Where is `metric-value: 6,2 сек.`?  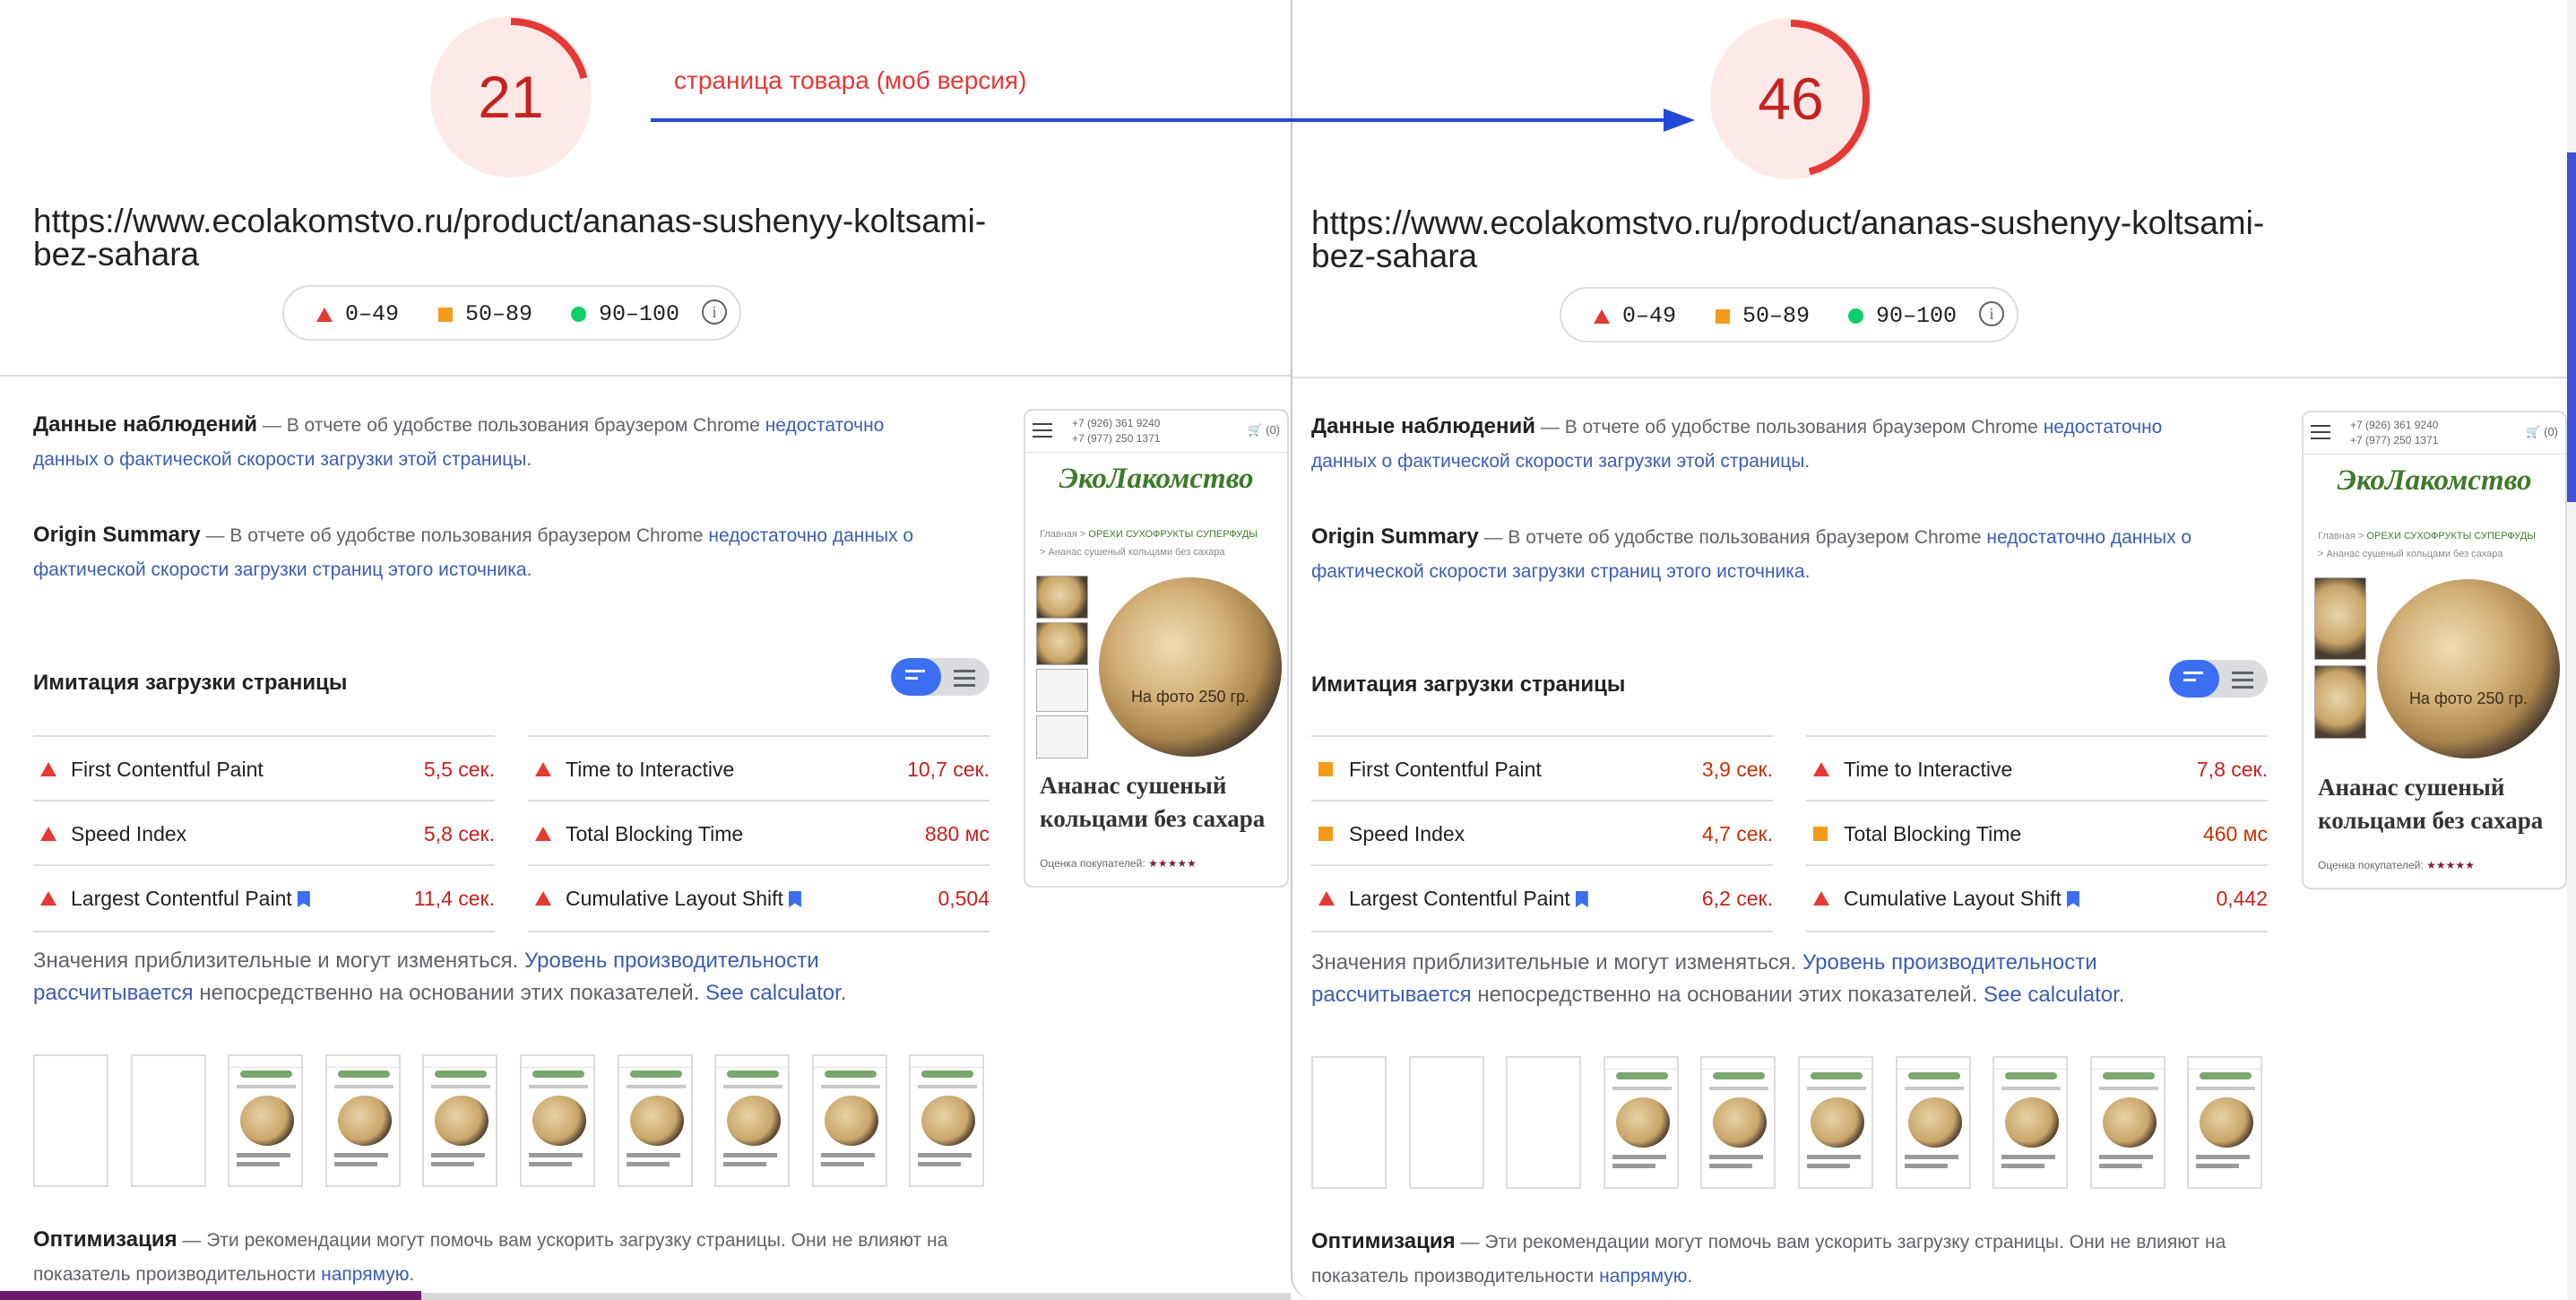
metric-value: 6,2 сек. is located at coordinates (1737, 898).